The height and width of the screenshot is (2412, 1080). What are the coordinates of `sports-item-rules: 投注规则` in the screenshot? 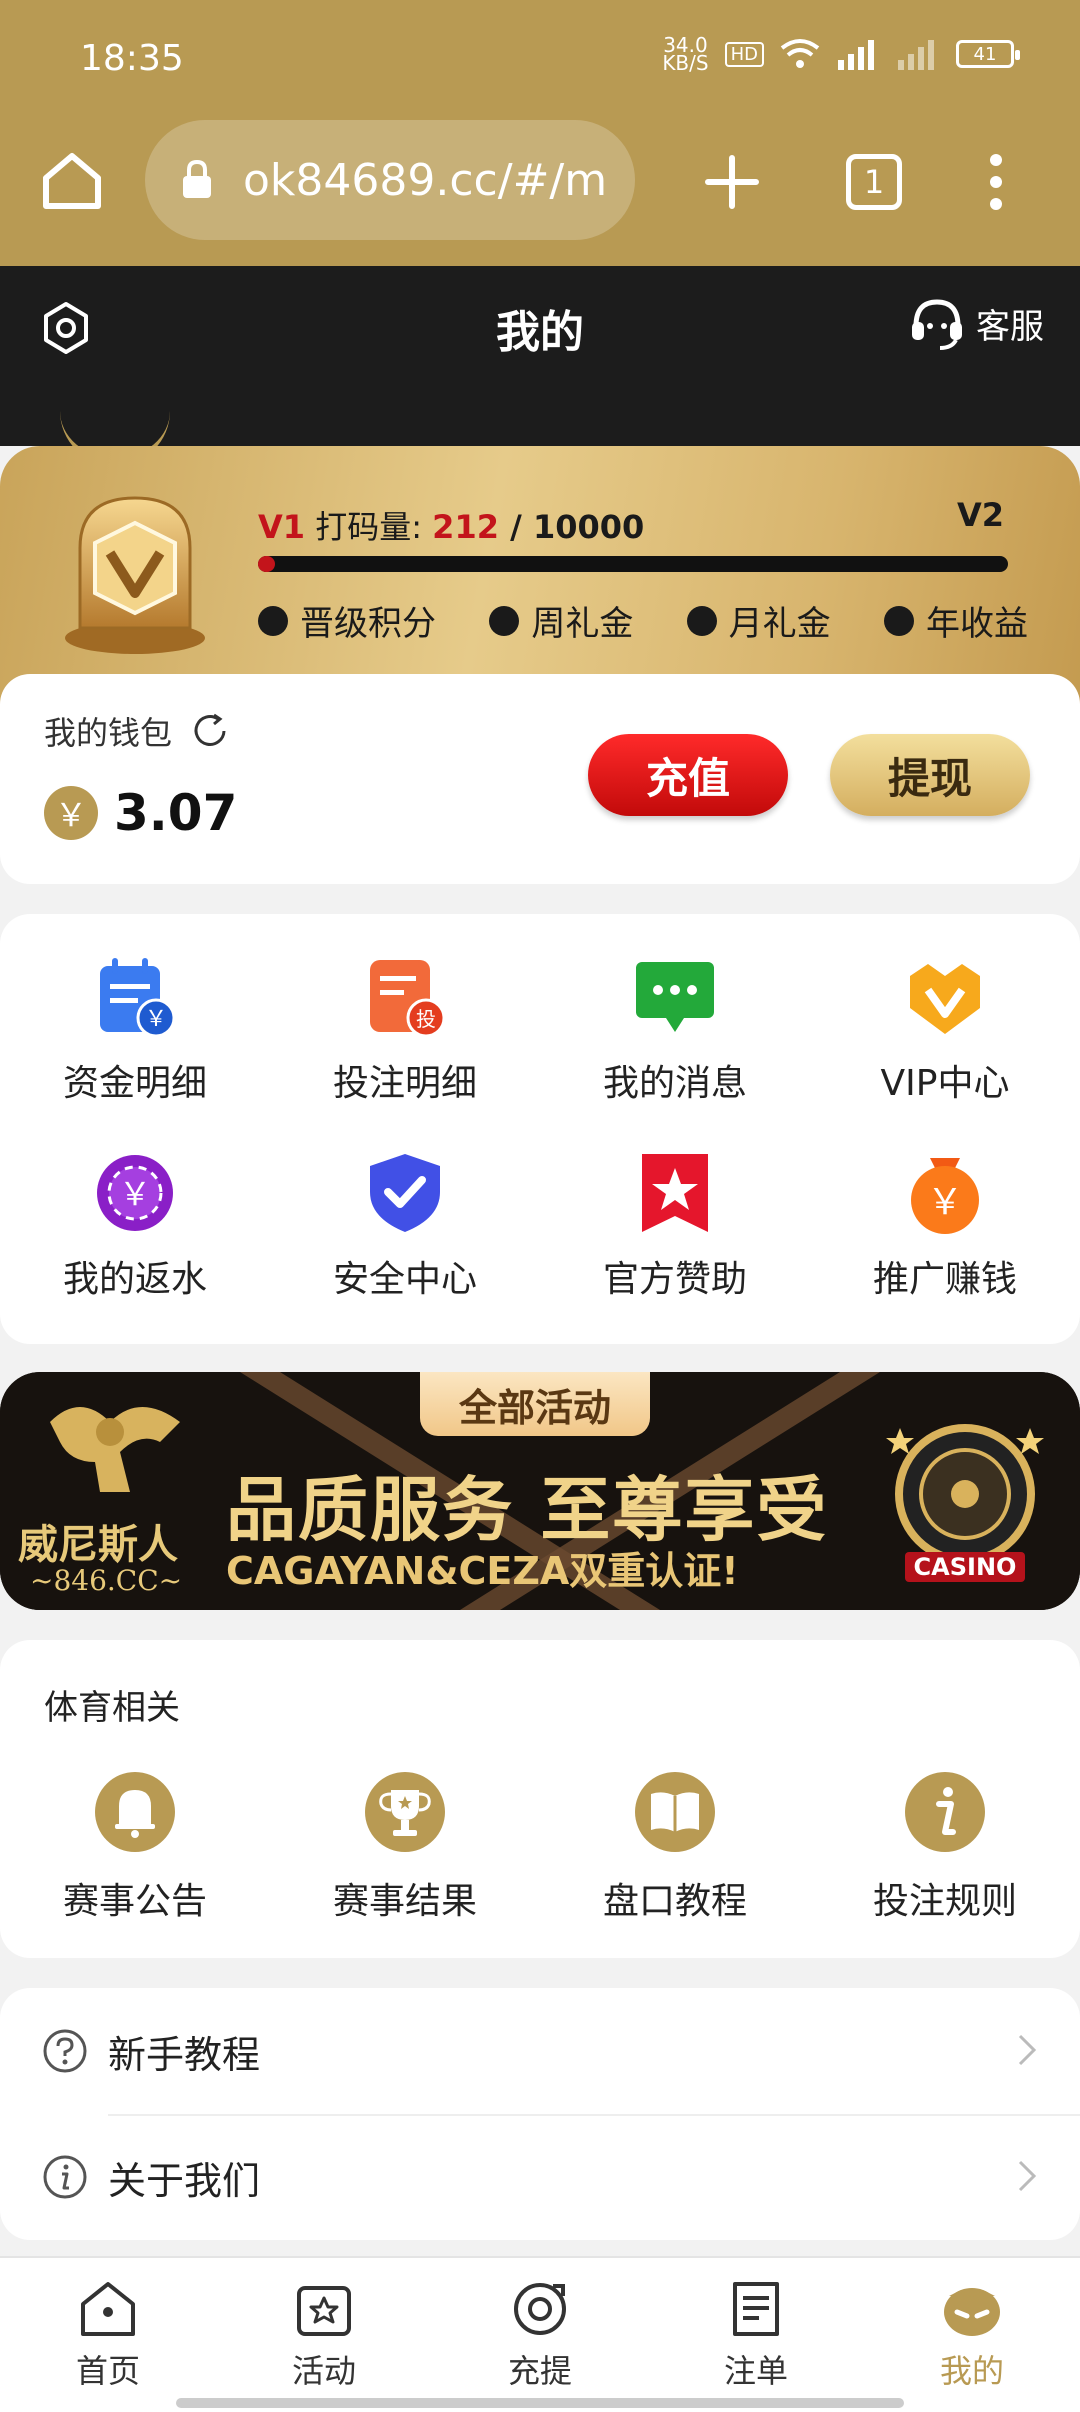 It's located at (945, 1847).